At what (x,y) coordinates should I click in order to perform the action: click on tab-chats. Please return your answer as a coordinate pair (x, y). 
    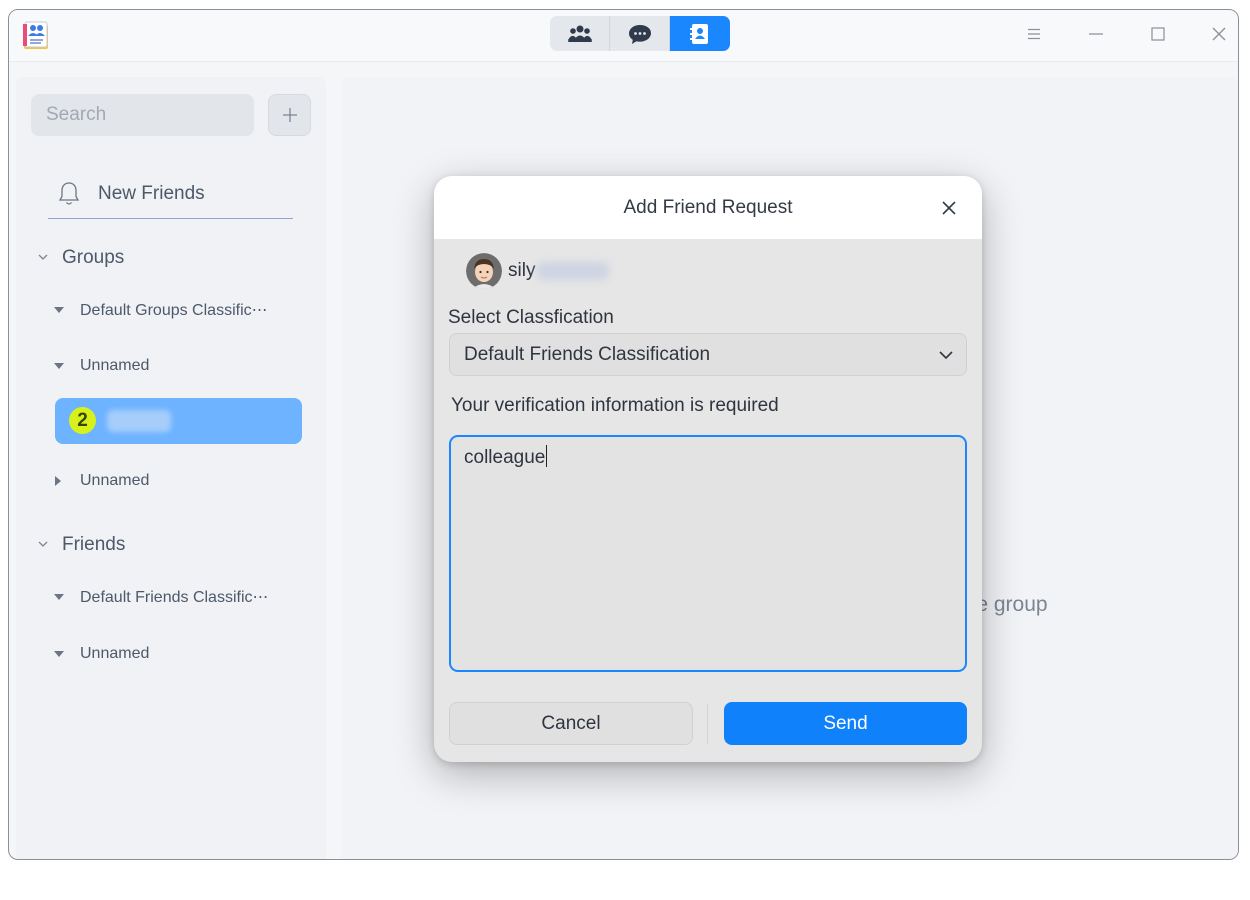
    Looking at the image, I should click on (640, 33).